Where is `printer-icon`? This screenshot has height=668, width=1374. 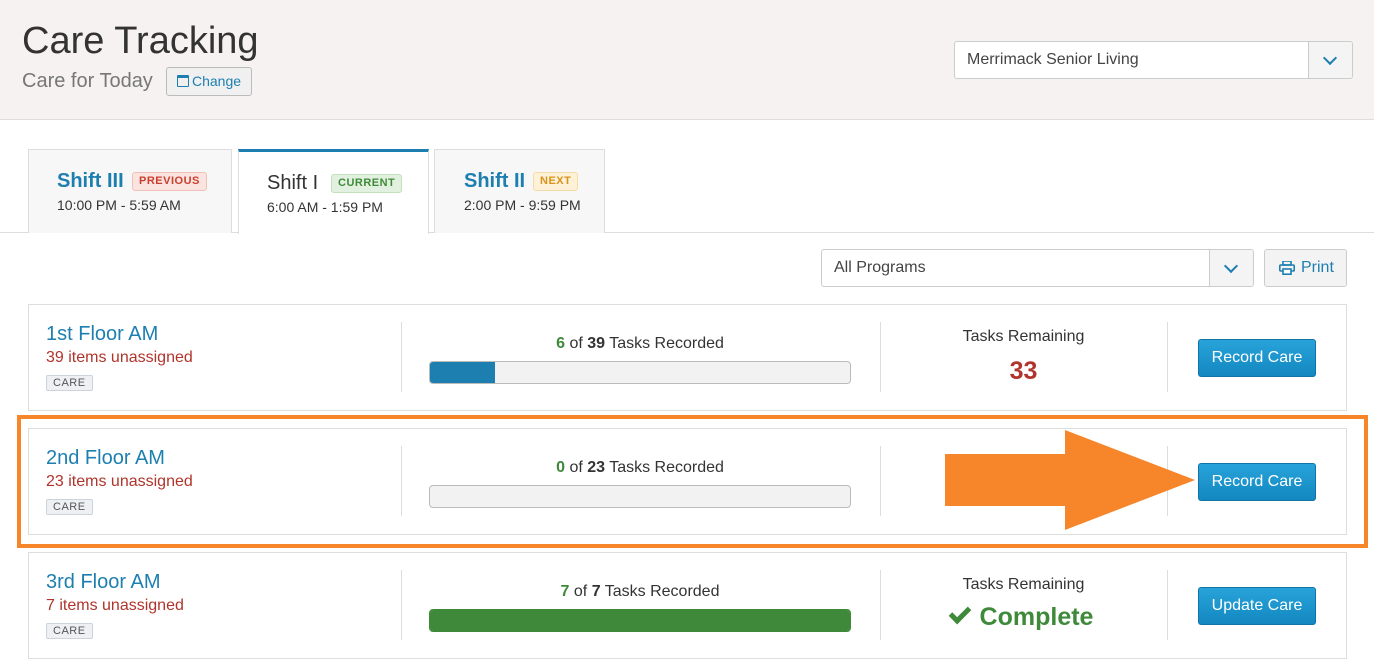
printer-icon is located at coordinates (1287, 268).